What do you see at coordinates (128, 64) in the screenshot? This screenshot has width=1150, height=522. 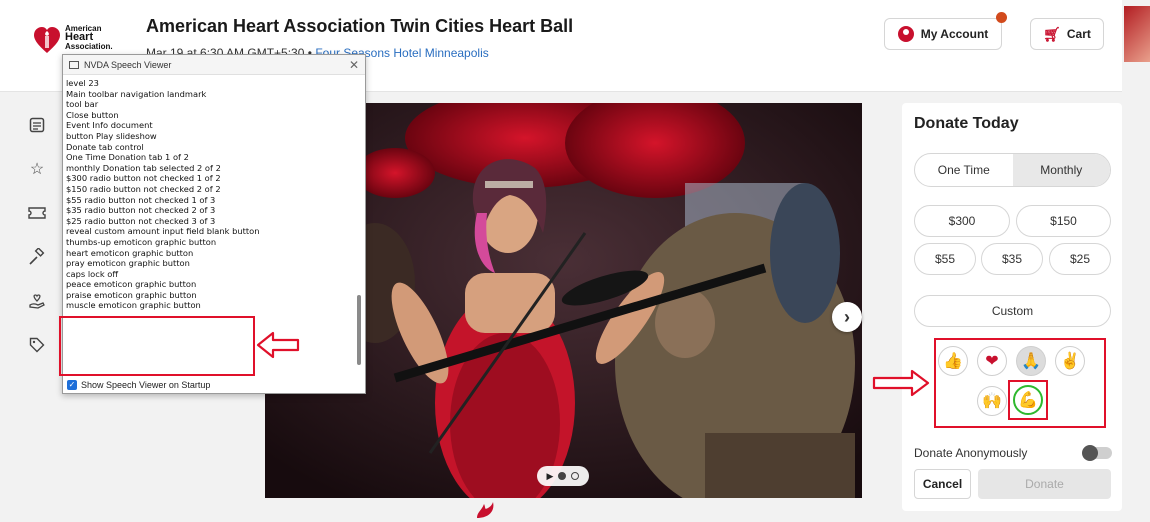 I see `nvda-window-title: NVDA Speech Viewer` at bounding box center [128, 64].